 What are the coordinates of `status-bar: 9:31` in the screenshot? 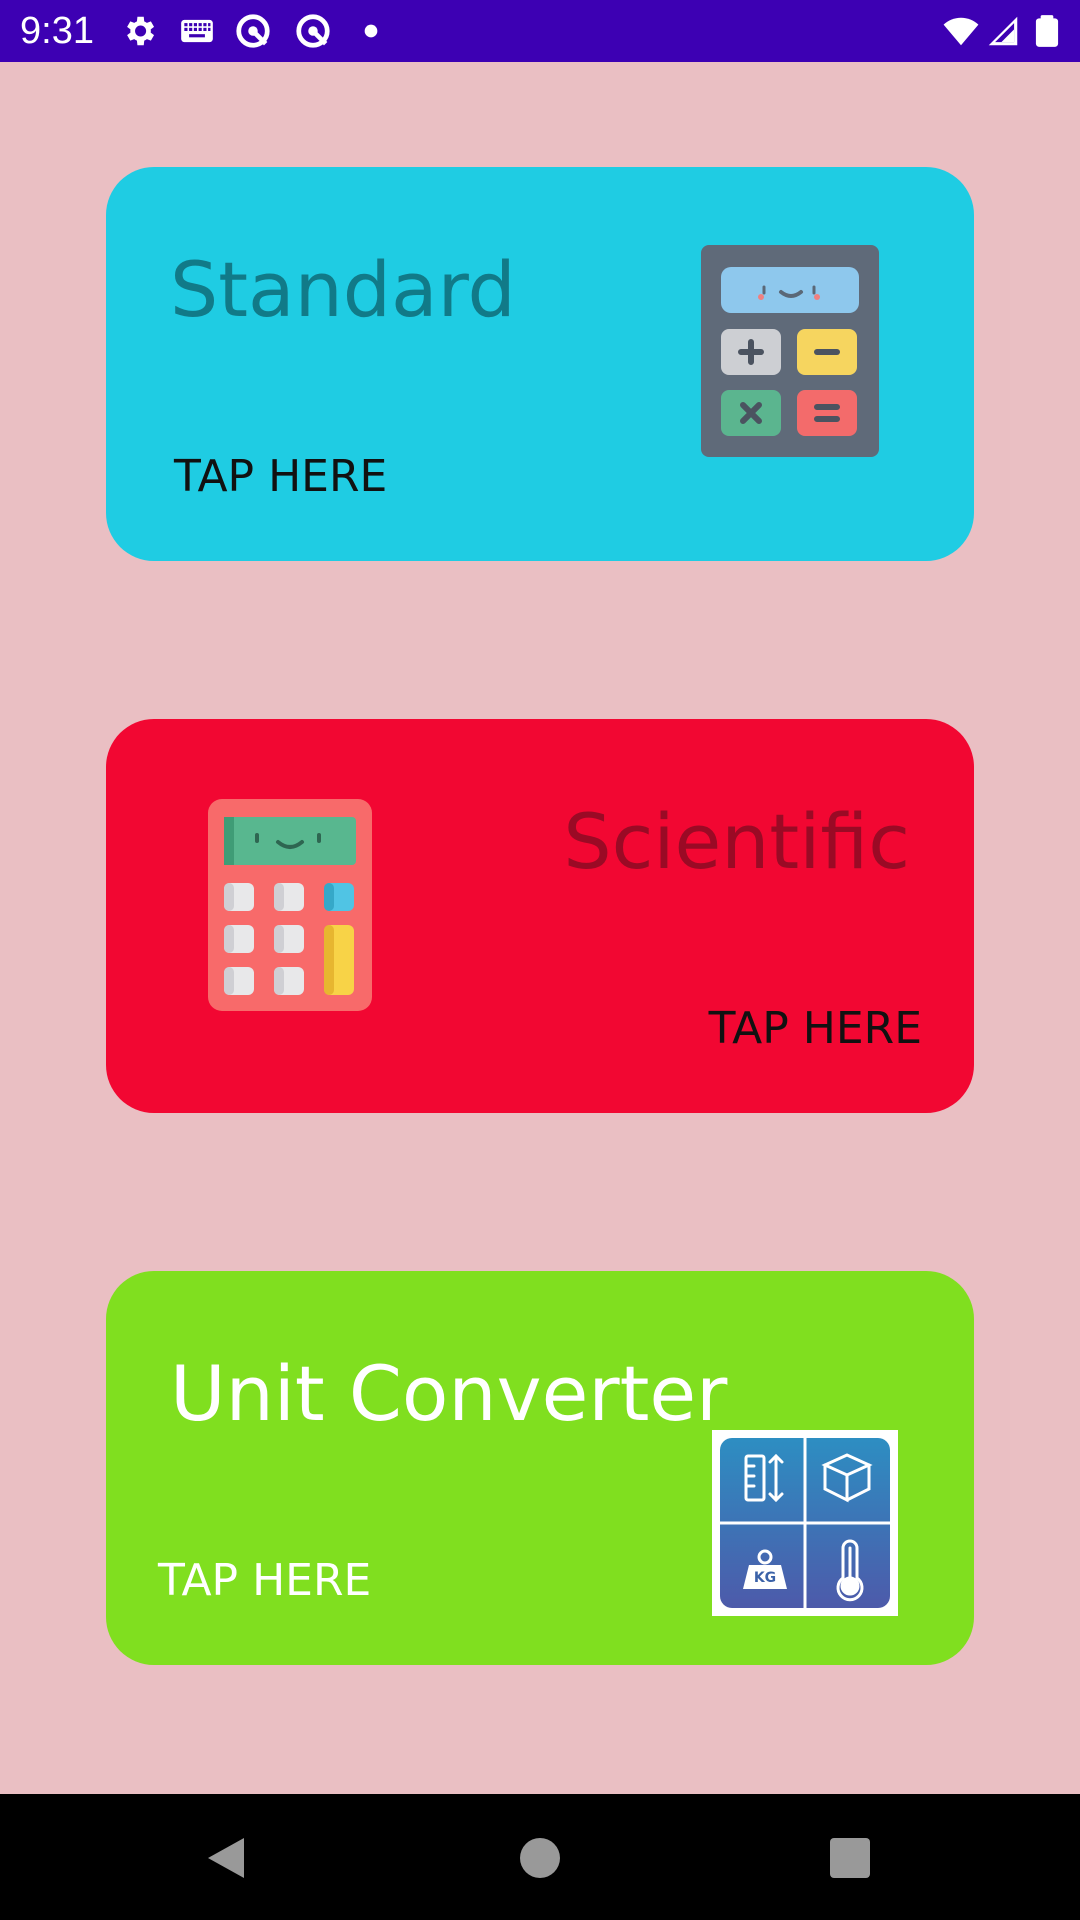 It's located at (540, 31).